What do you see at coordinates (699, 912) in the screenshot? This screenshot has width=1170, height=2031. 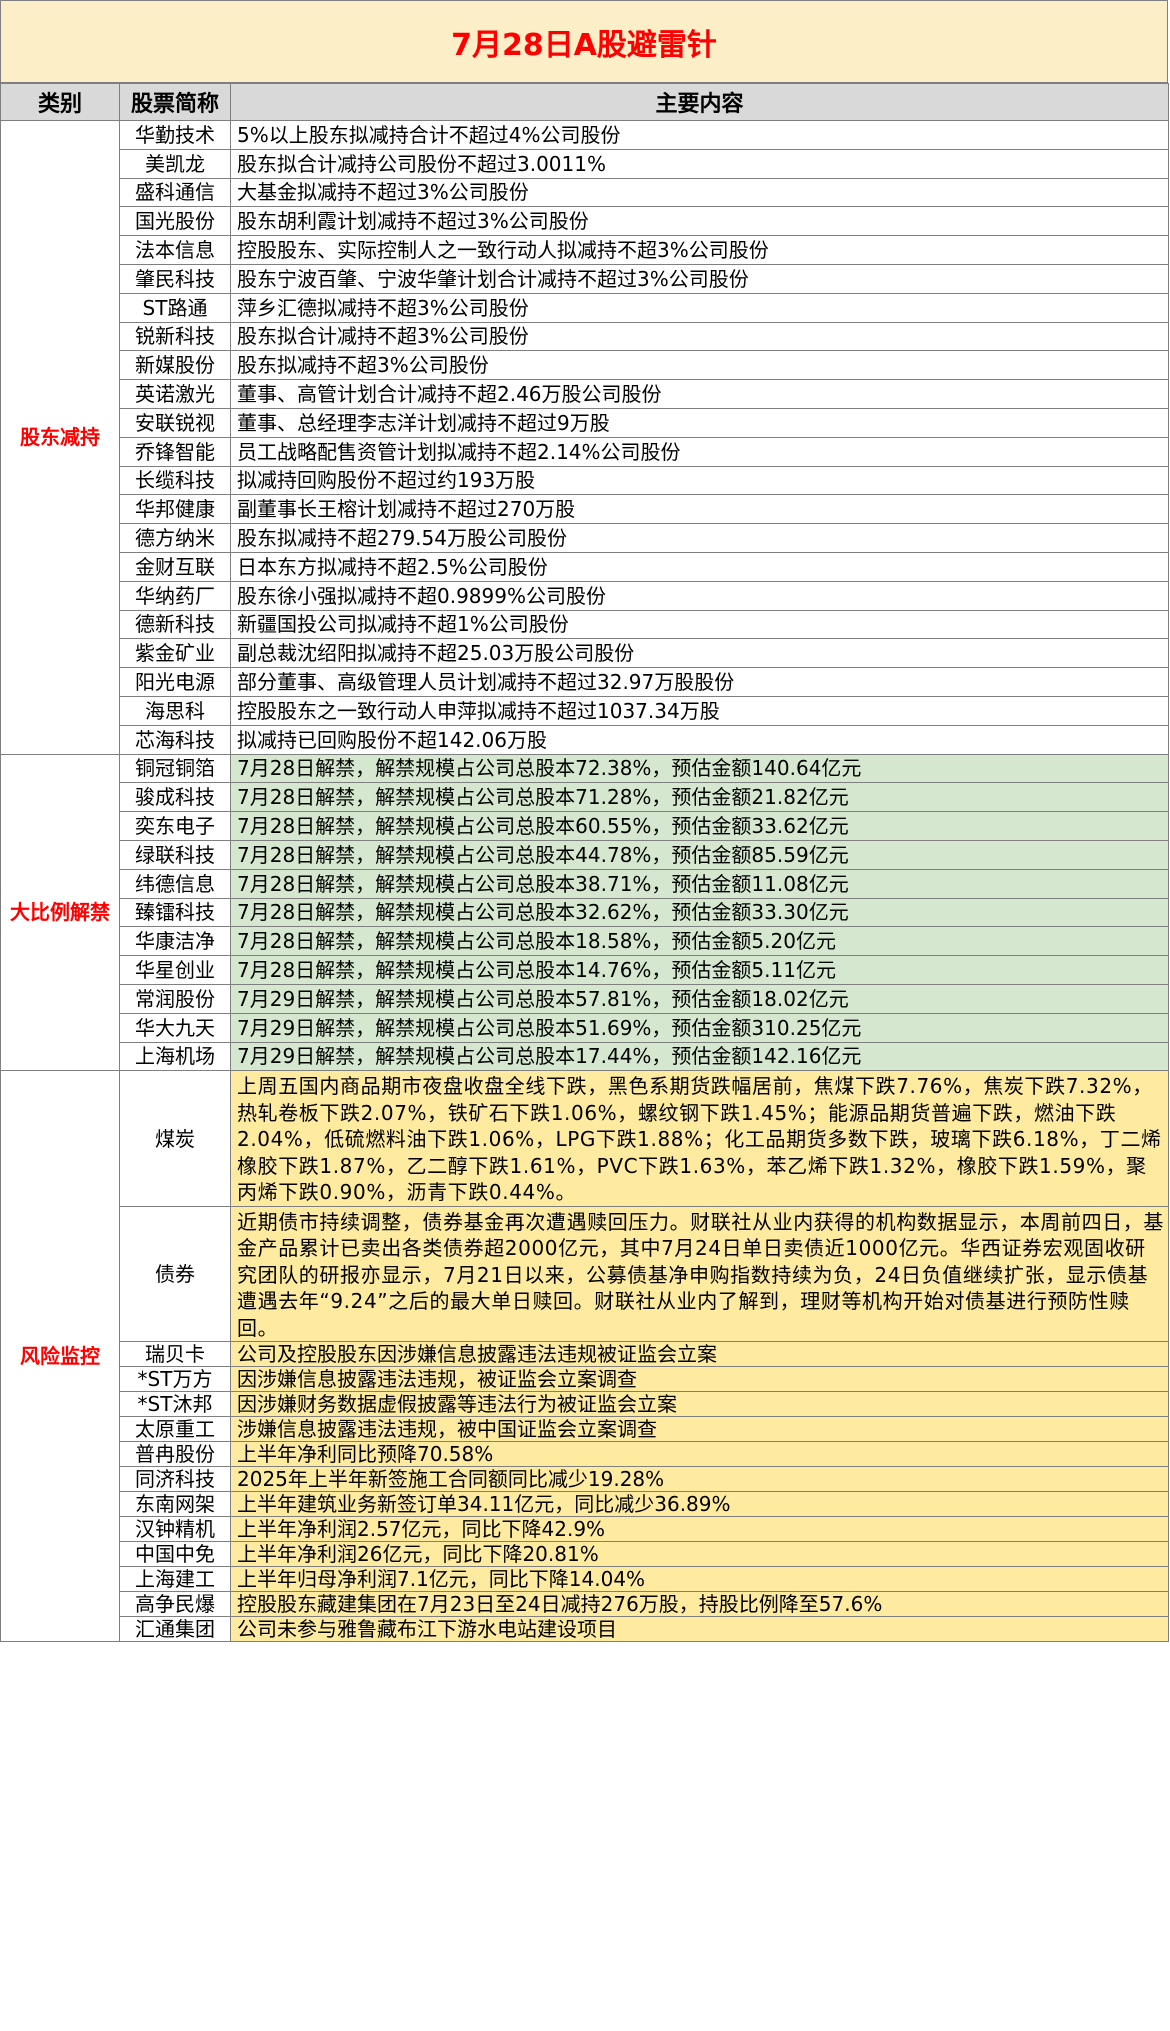 I see `main-content-cell: 7月28日解禁，解禁规模占公司总股本32.62%，预估金额33.30亿元` at bounding box center [699, 912].